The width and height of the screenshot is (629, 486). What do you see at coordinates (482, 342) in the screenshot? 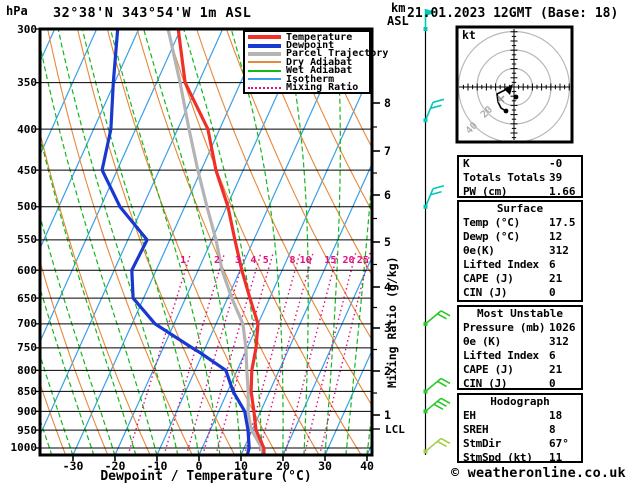
I see `panel-row-label: θe (K)` at bounding box center [482, 342].